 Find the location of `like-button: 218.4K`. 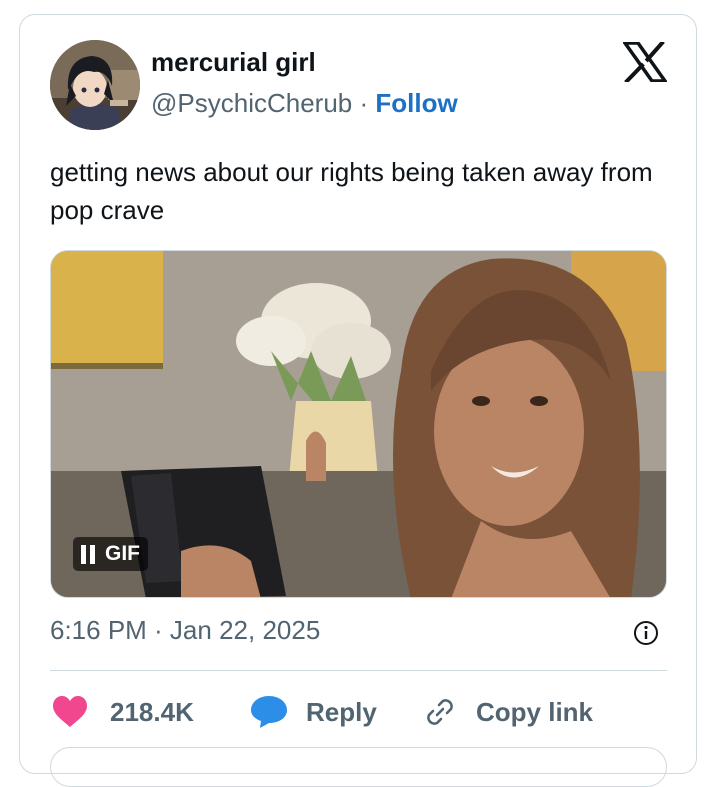

like-button: 218.4K is located at coordinates (123, 712).